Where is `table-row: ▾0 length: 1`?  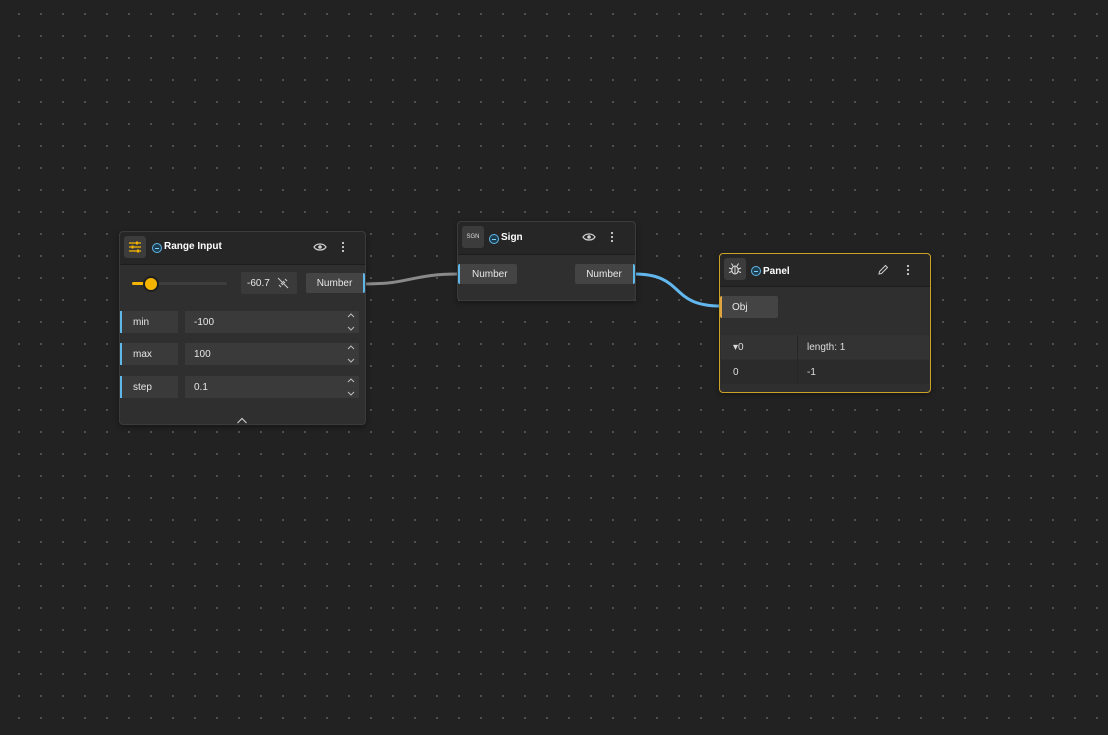
table-row: ▾0 length: 1 is located at coordinates (825, 347).